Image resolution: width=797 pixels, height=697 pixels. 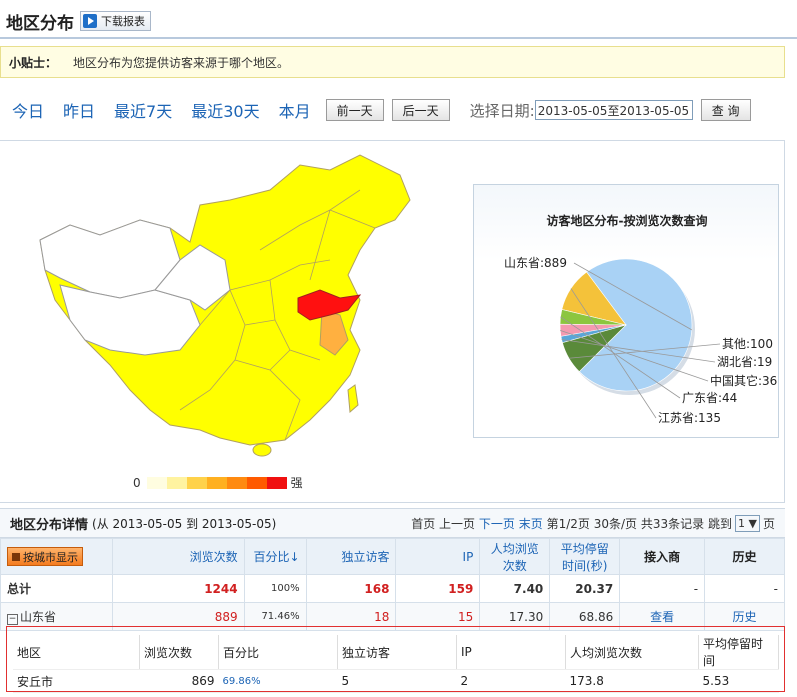 What do you see at coordinates (181, 62) in the screenshot?
I see `tip-text: 地区分布为您提供访客来源于哪个地区。` at bounding box center [181, 62].